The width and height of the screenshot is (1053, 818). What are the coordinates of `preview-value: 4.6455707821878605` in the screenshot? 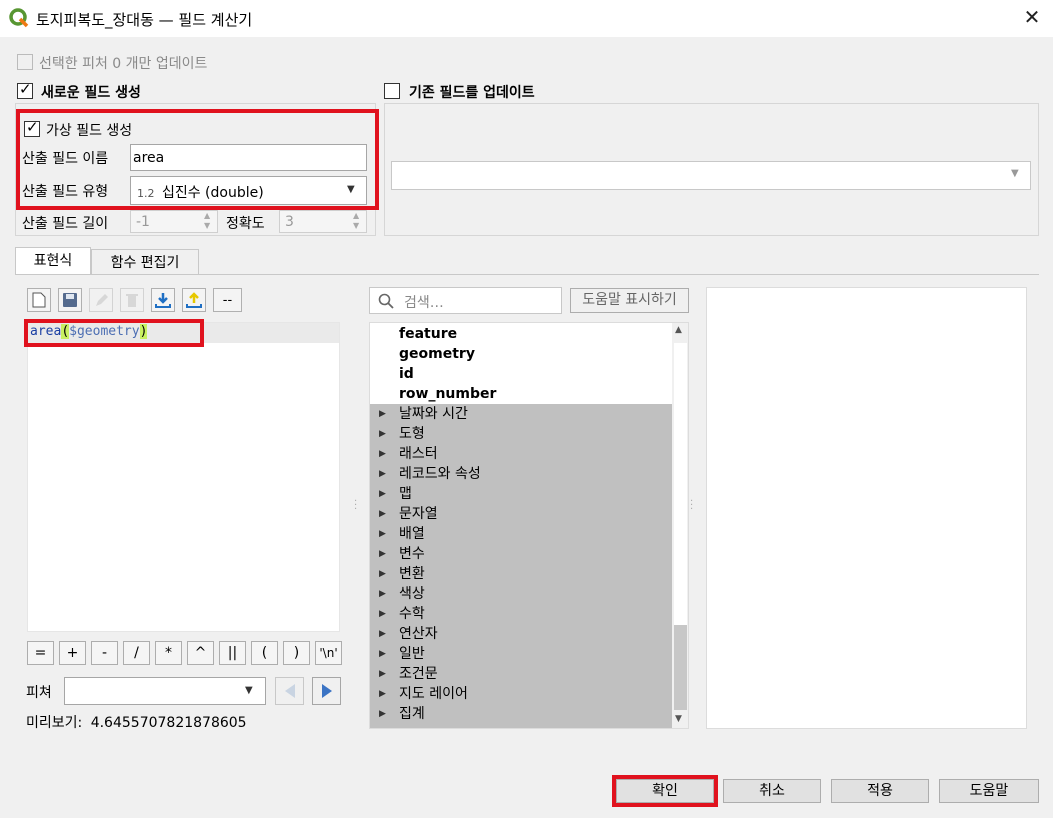 It's located at (168, 723).